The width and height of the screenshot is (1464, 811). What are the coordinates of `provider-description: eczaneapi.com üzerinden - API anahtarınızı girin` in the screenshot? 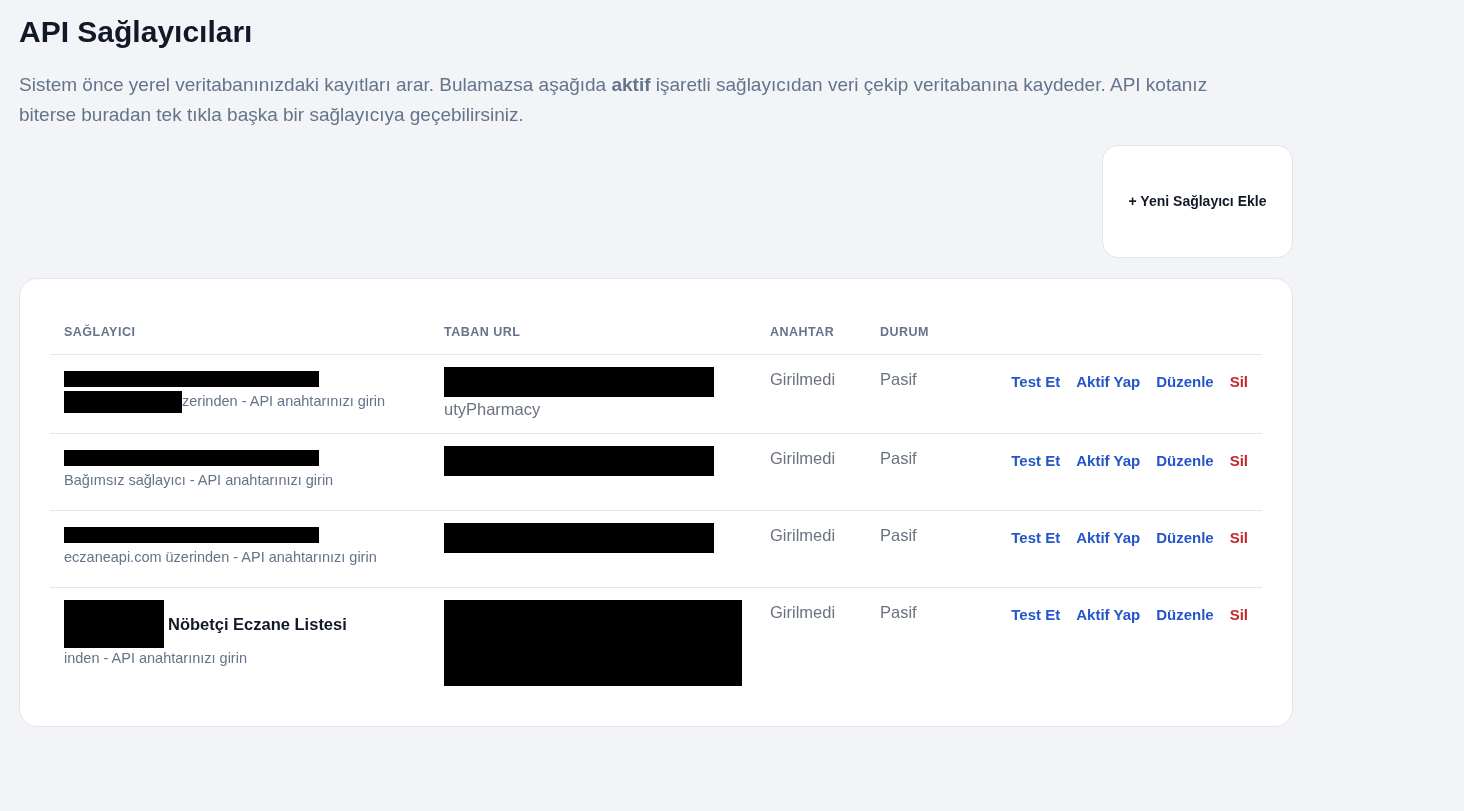 It's located at (220, 558).